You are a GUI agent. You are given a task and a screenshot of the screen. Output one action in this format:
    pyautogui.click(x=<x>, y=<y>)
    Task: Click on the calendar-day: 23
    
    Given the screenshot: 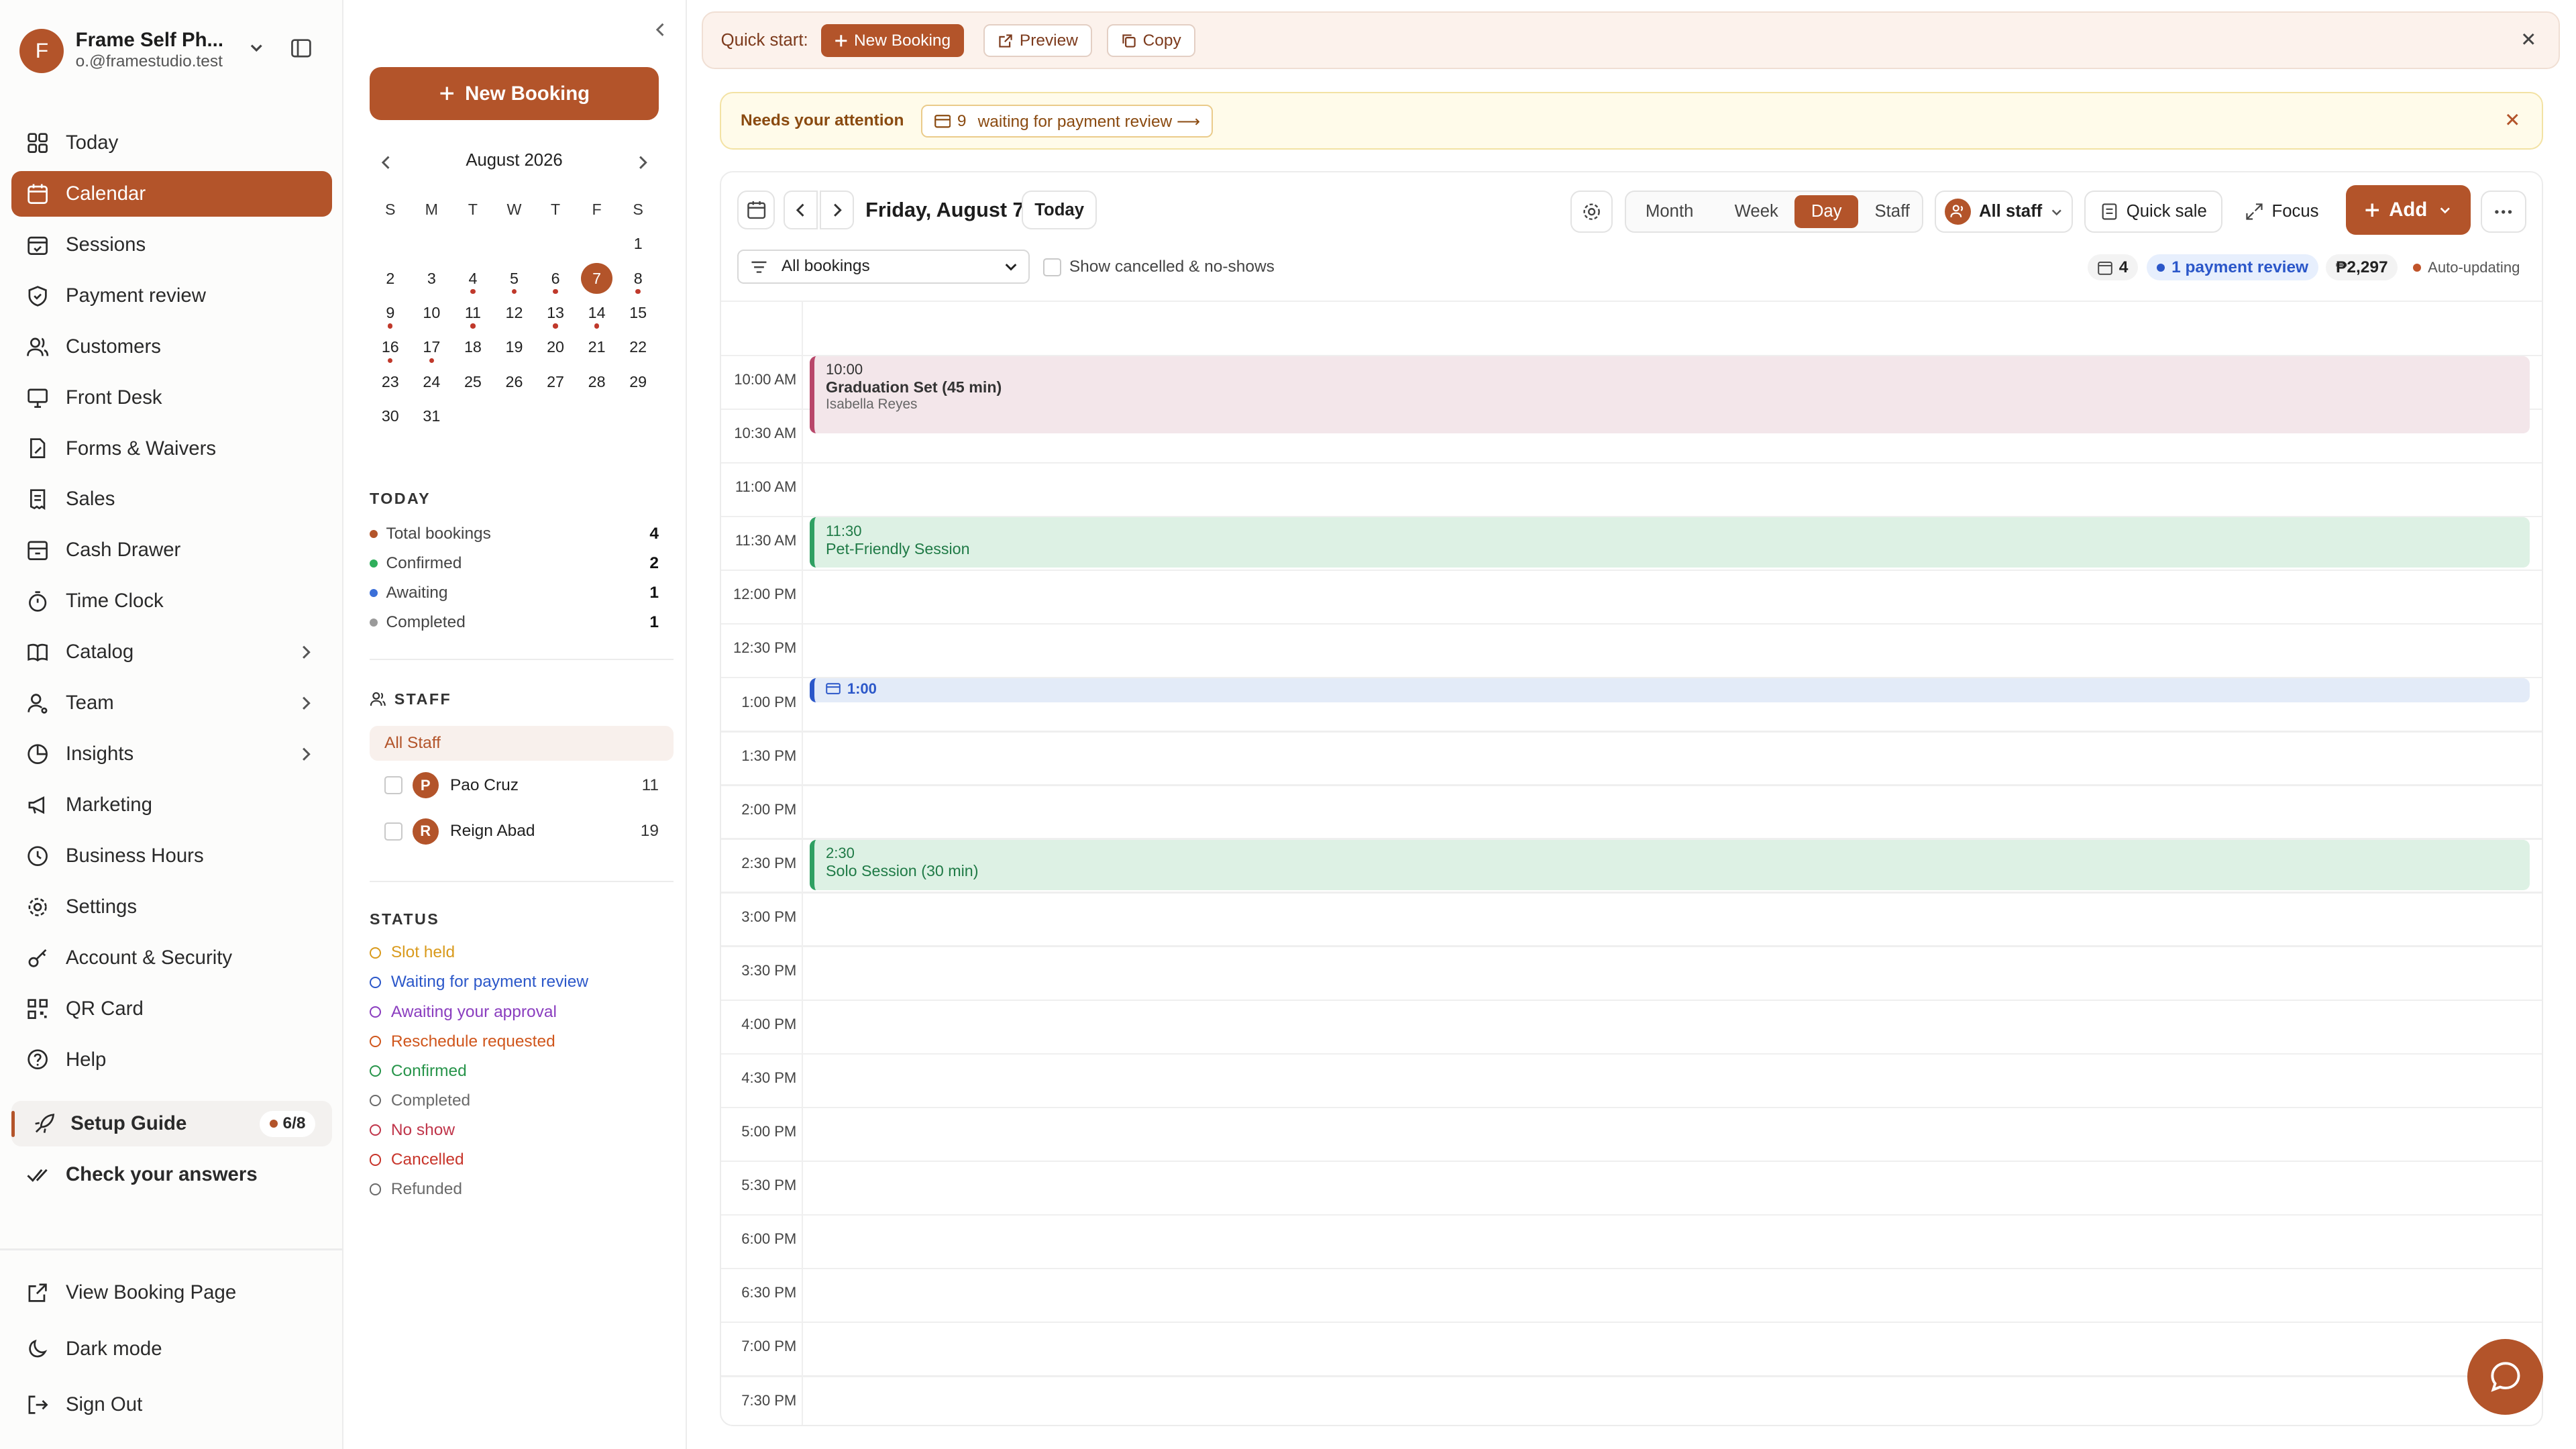 What is the action you would take?
    pyautogui.click(x=390, y=382)
    